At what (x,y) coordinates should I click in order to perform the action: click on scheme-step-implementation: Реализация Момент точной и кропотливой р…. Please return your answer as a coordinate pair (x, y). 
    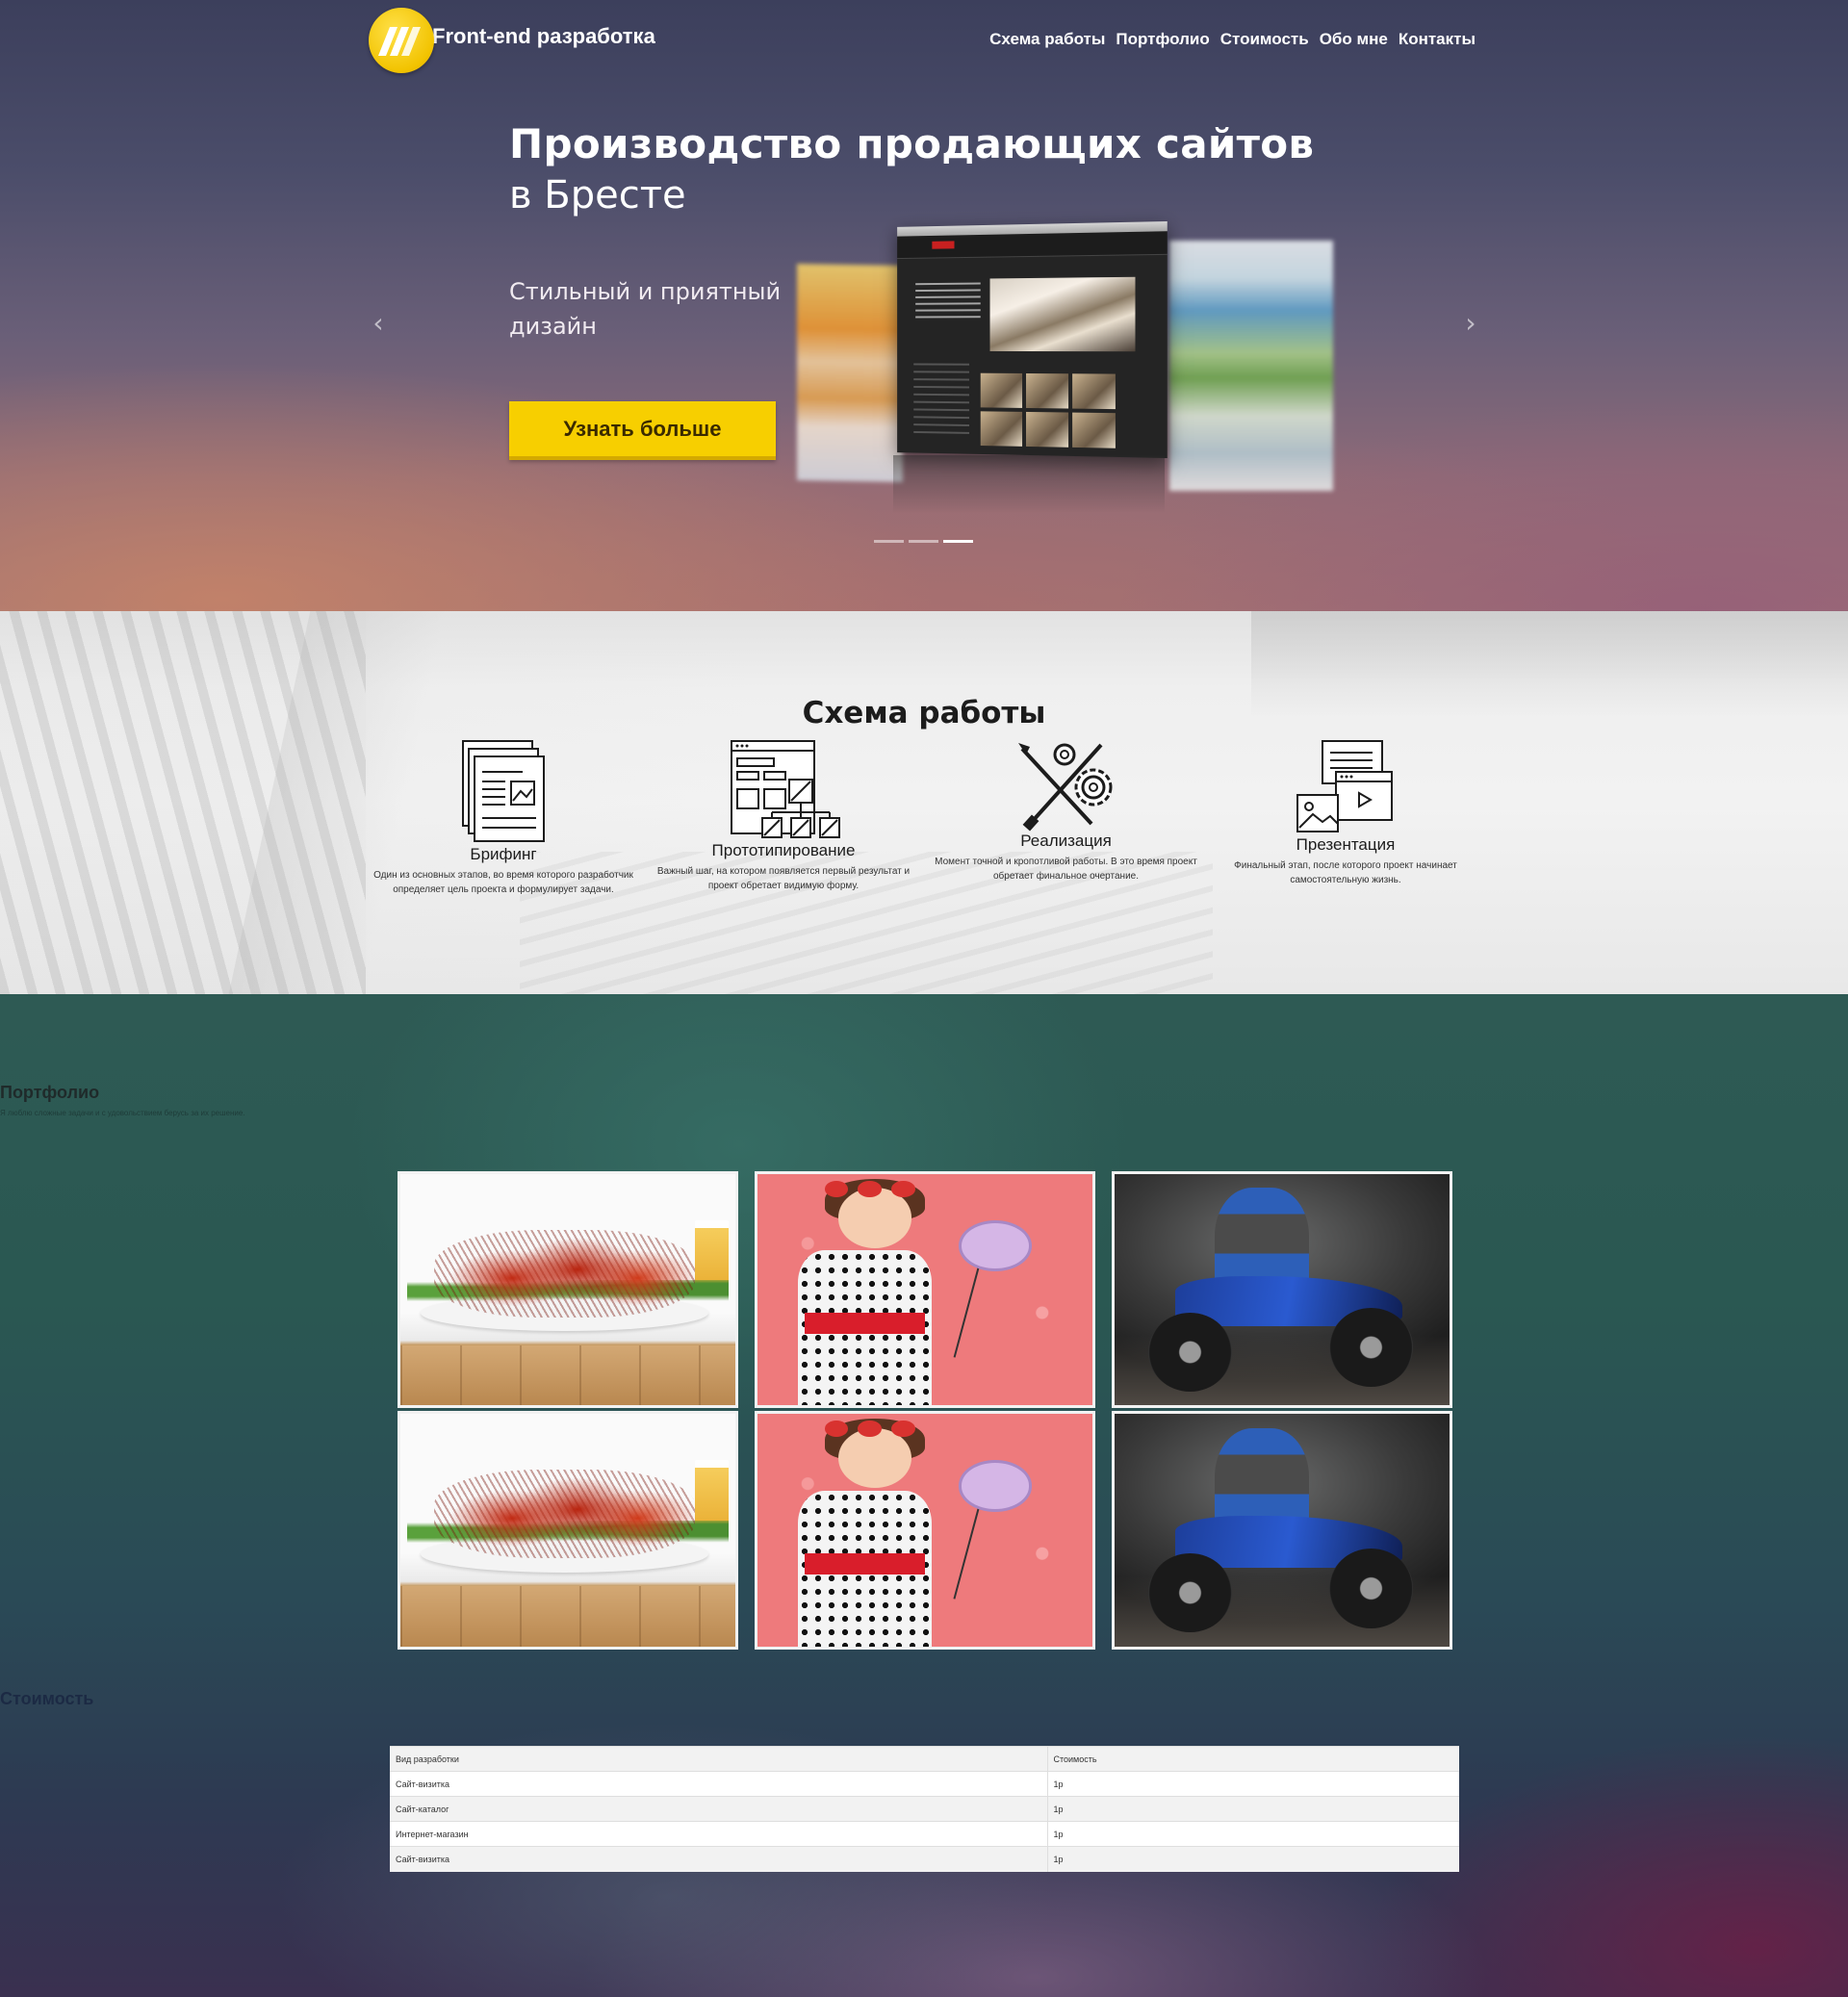
    Looking at the image, I should click on (1066, 811).